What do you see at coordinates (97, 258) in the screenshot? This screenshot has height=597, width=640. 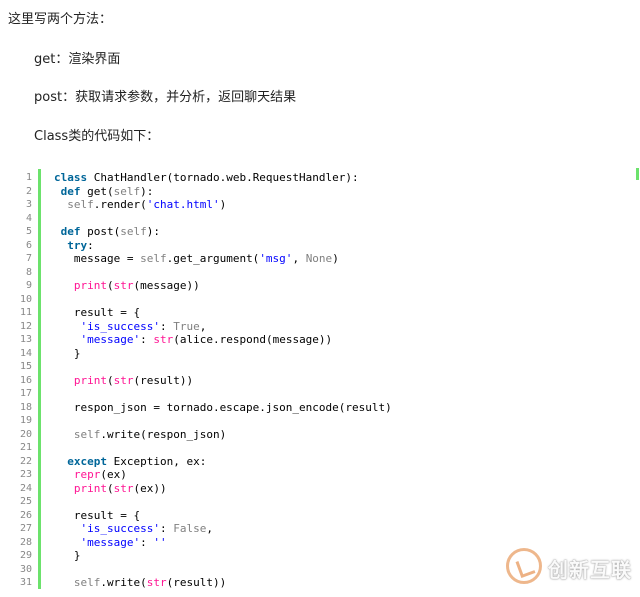 I see `code-token: message =` at bounding box center [97, 258].